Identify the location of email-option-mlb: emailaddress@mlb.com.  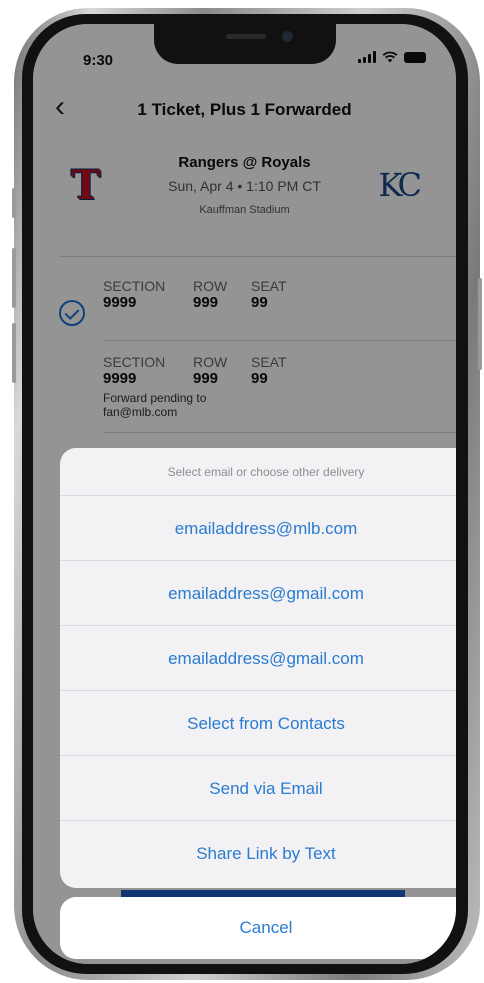
(258, 528).